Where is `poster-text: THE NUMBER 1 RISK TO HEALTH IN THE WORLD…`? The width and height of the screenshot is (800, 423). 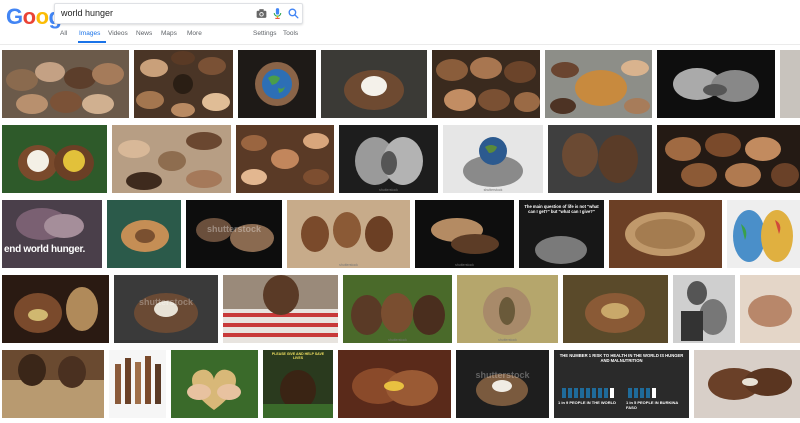
poster-text: THE NUMBER 1 RISK TO HEALTH IN THE WORLD… is located at coordinates (621, 358).